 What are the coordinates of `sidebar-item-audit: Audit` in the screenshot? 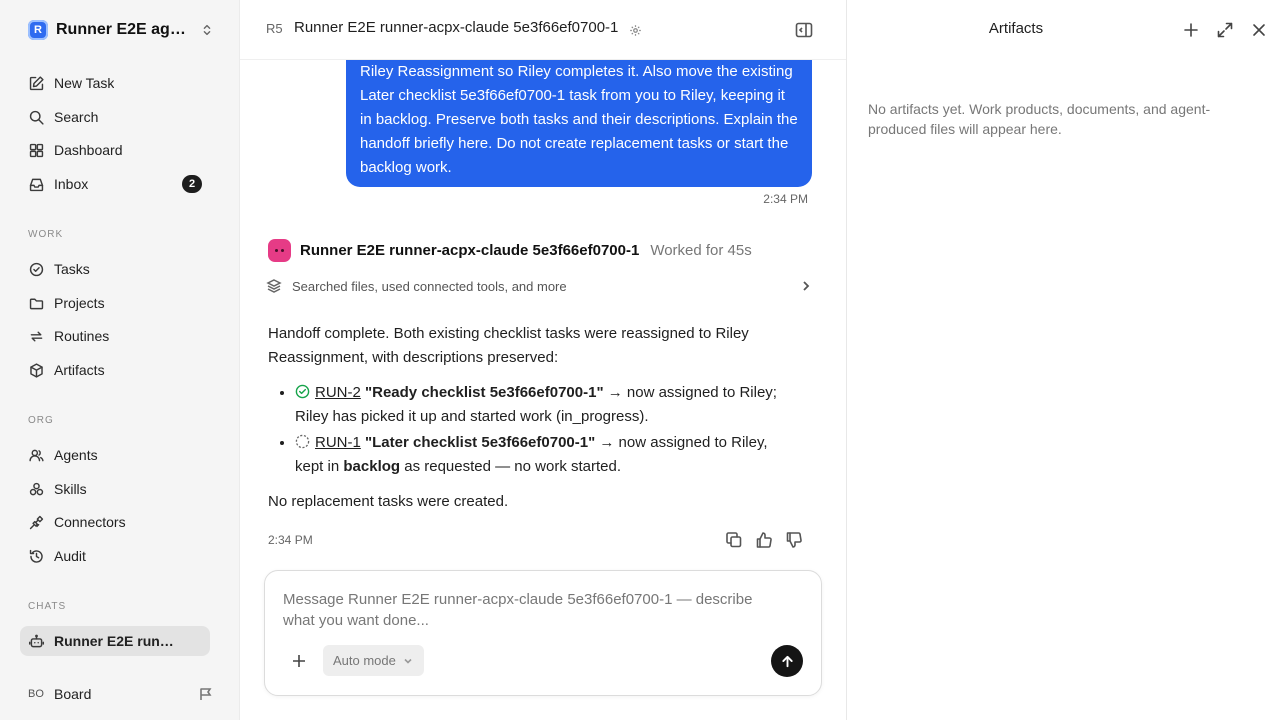 It's located at (115, 556).